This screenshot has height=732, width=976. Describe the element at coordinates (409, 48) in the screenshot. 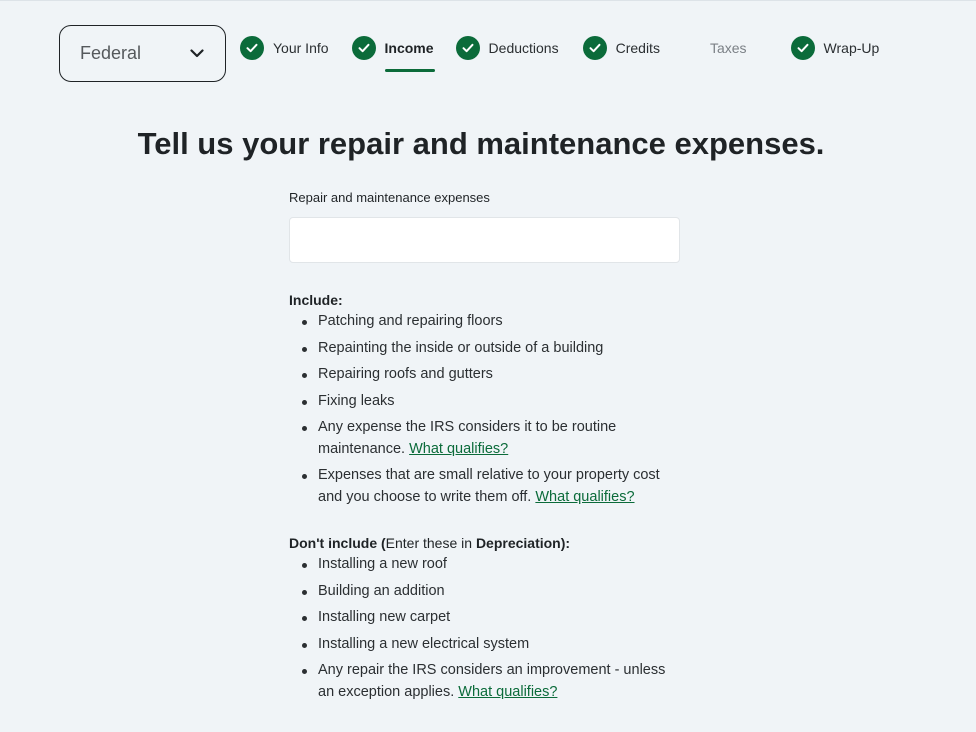

I see `step-label: Income` at that location.